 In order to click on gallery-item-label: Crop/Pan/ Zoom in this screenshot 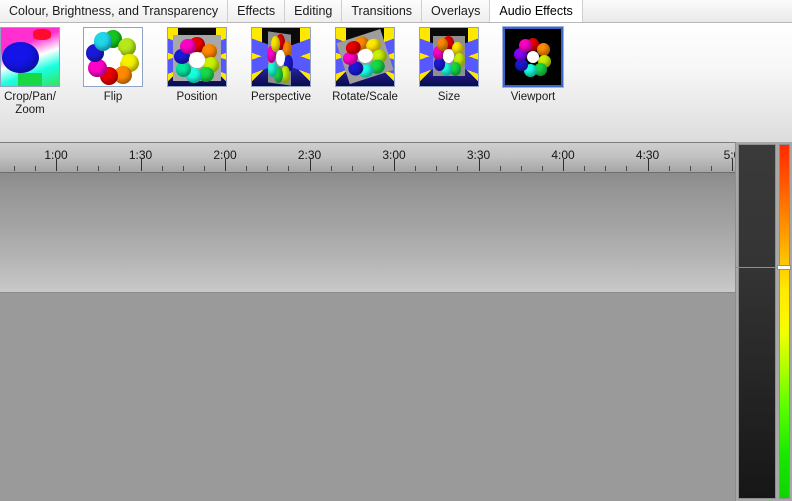, I will do `click(30, 103)`.